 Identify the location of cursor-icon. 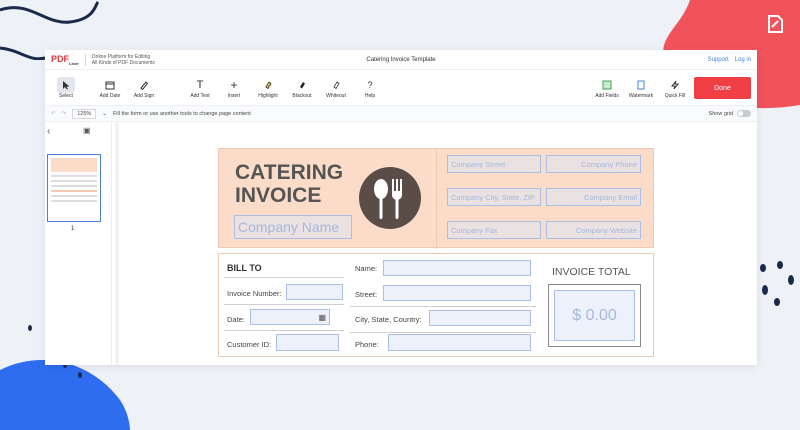
(66, 84).